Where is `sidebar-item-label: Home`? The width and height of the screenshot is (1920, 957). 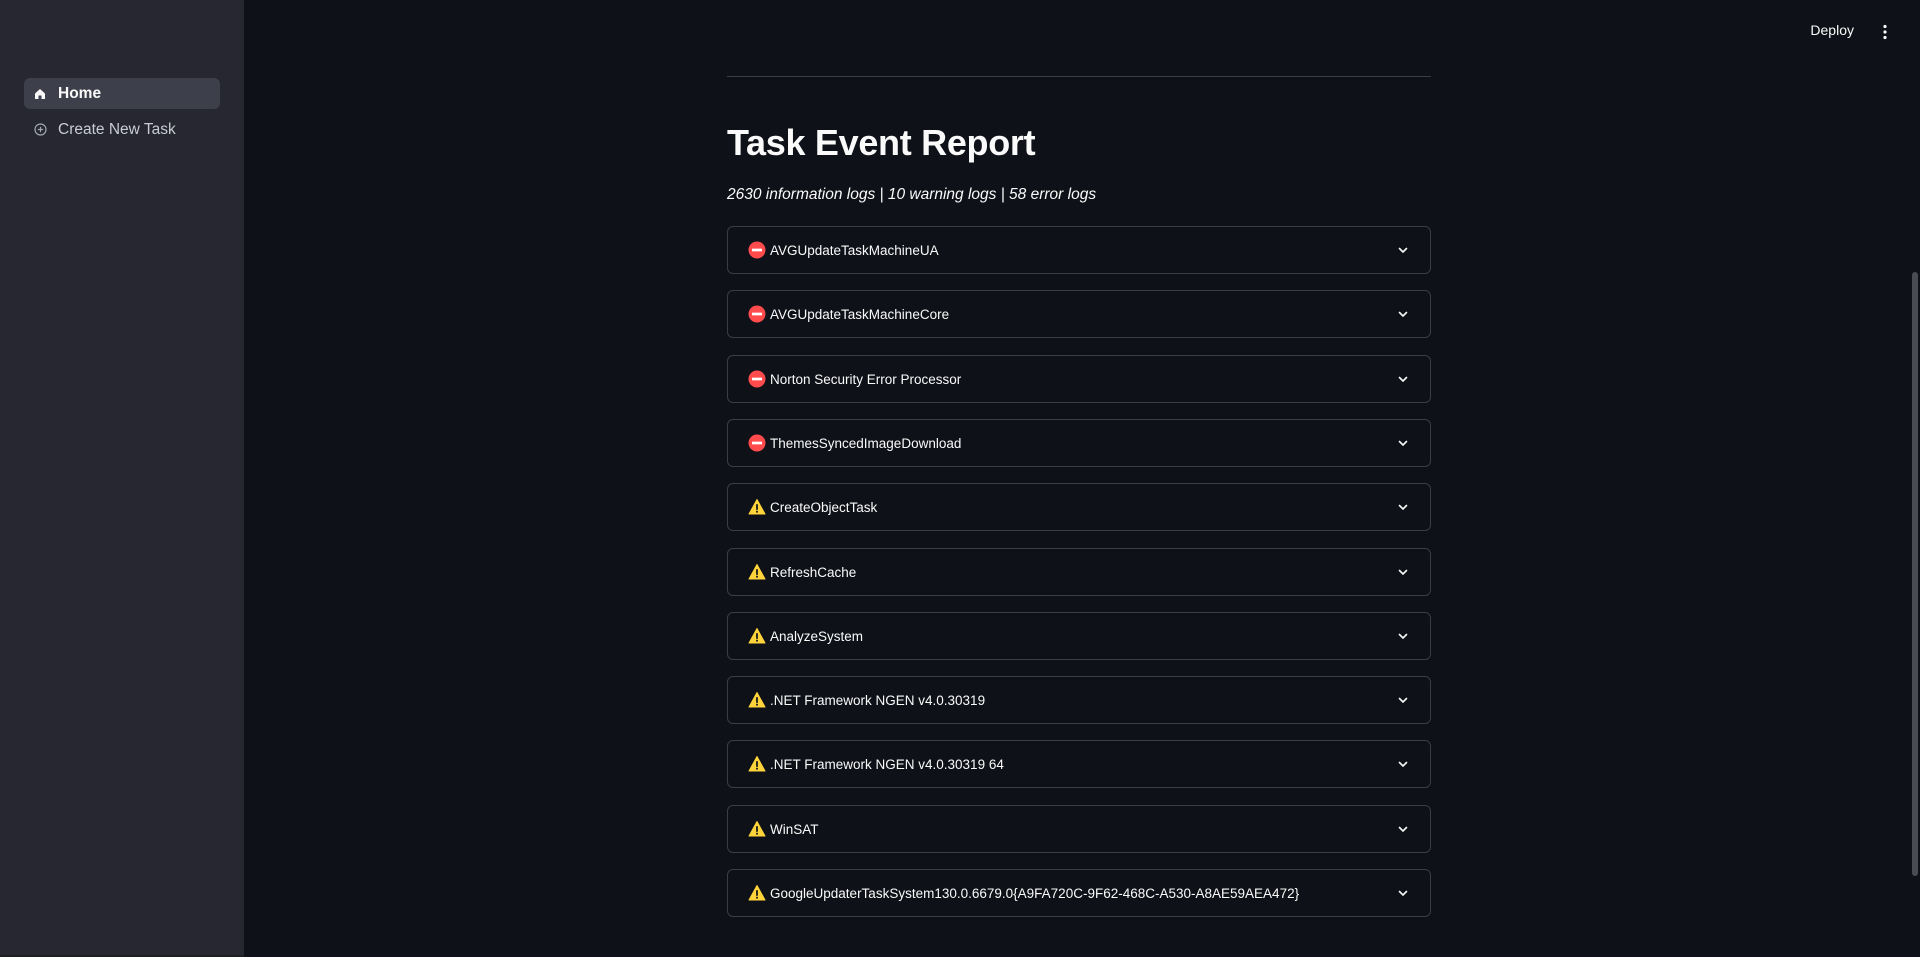 sidebar-item-label: Home is located at coordinates (80, 93).